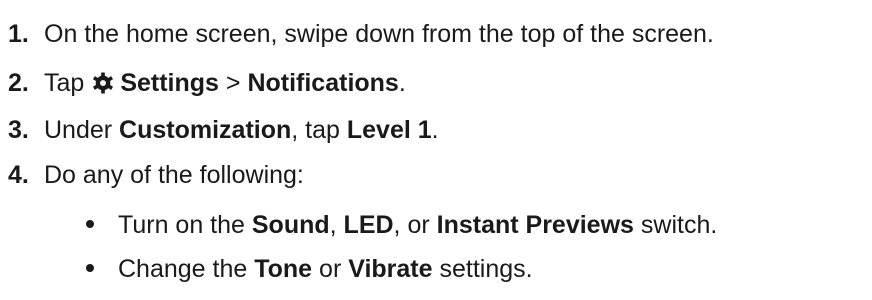 Image resolution: width=872 pixels, height=300 pixels. Describe the element at coordinates (18, 33) in the screenshot. I see `step-number: 1.` at that location.